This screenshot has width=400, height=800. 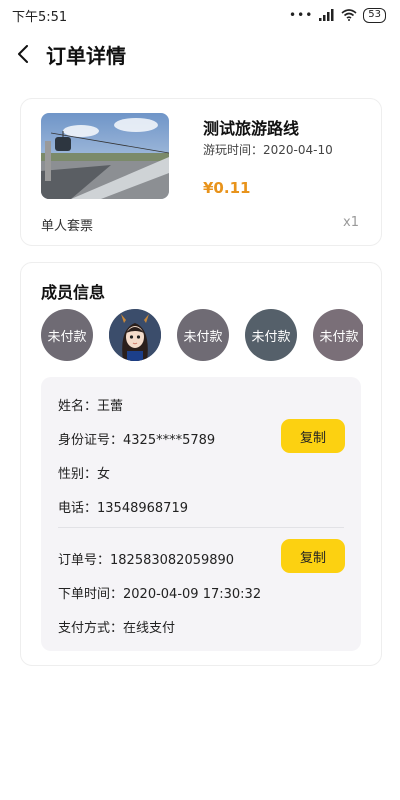 What do you see at coordinates (142, 508) in the screenshot?
I see `phone-value: 13548968719` at bounding box center [142, 508].